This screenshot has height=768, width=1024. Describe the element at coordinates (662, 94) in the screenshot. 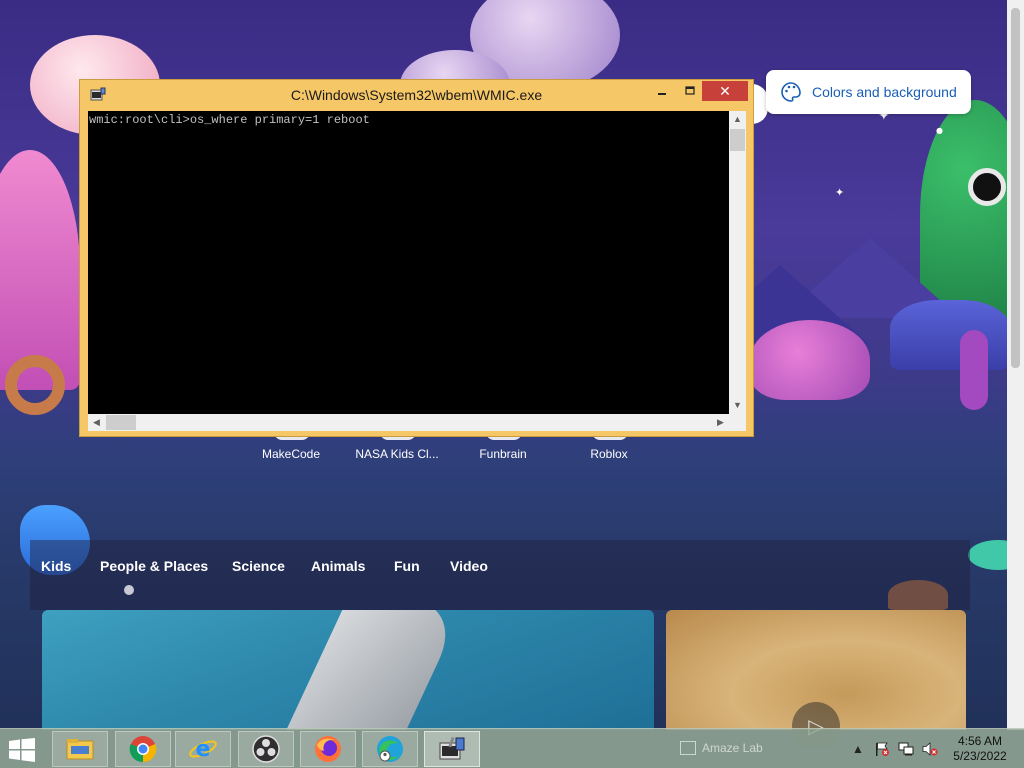

I see `minimize-icon` at that location.